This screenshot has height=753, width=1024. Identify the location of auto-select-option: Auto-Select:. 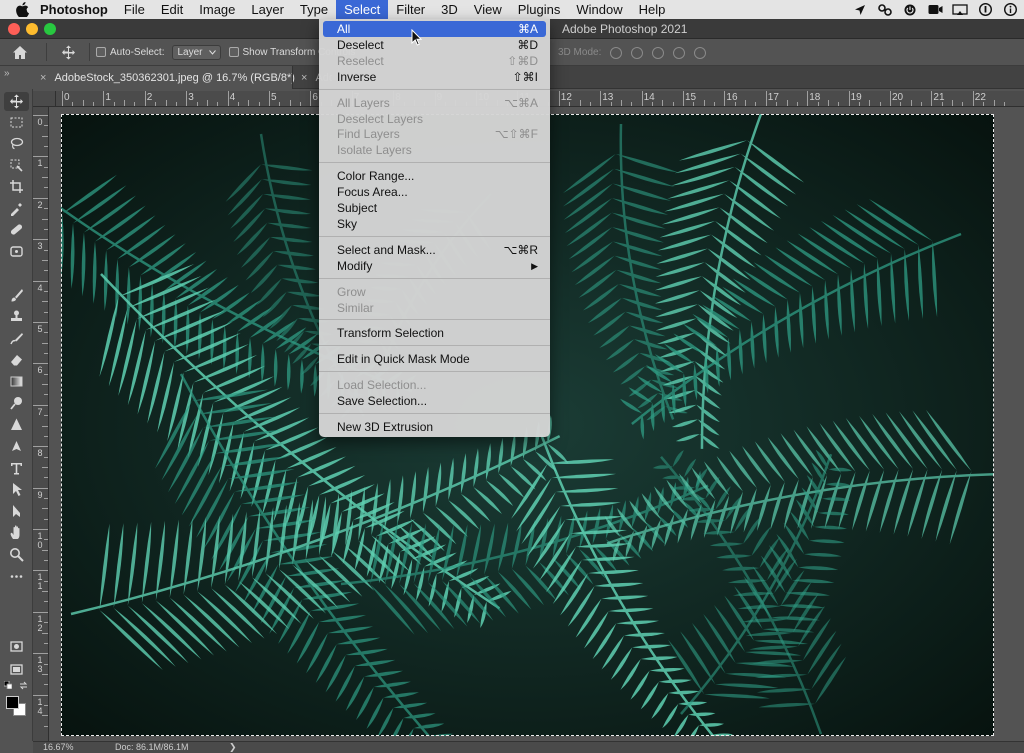
(130, 52).